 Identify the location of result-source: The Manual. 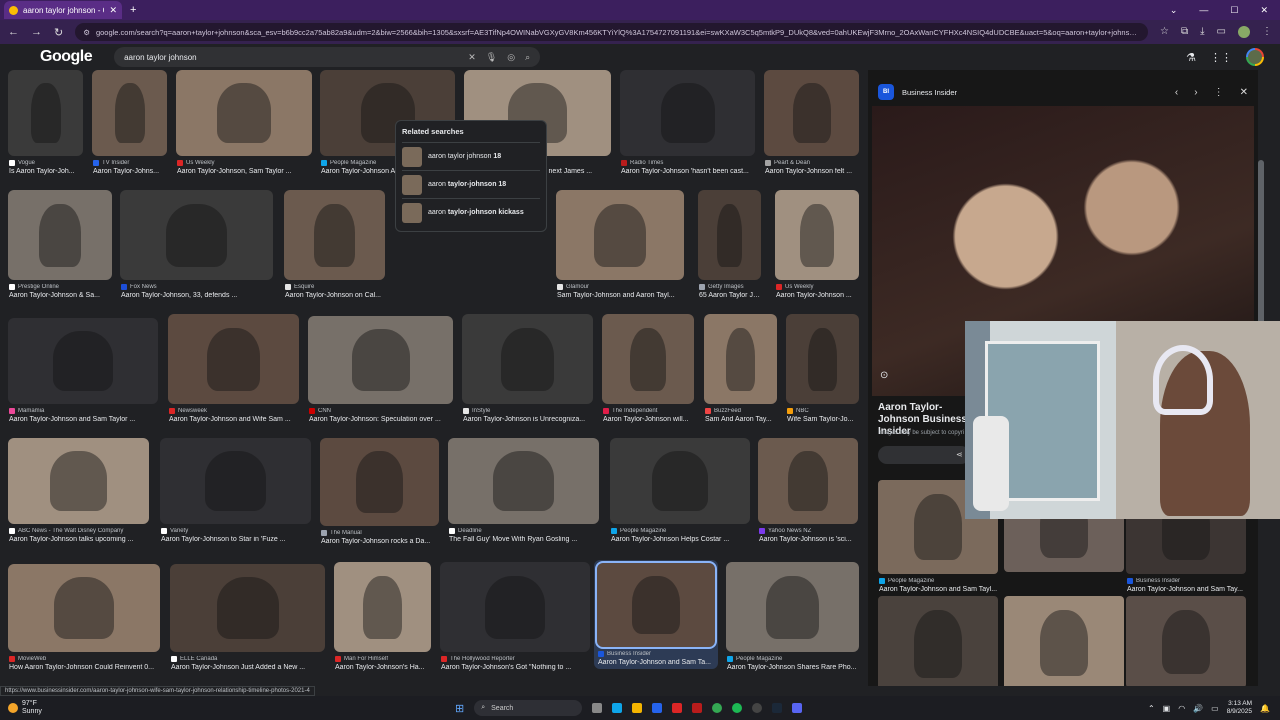
(380, 533).